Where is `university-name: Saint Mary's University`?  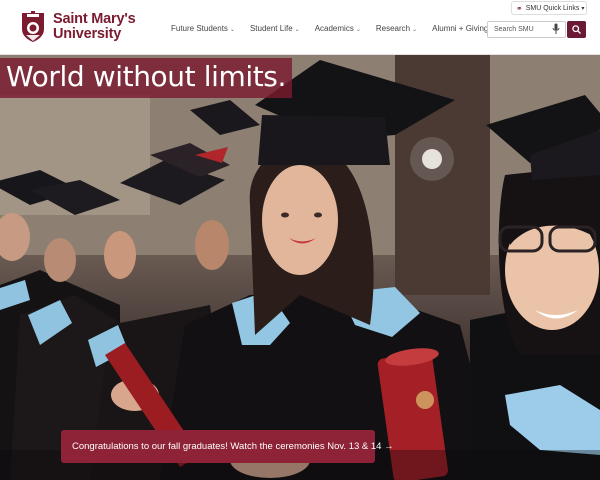
university-name: Saint Mary's University is located at coordinates (94, 26).